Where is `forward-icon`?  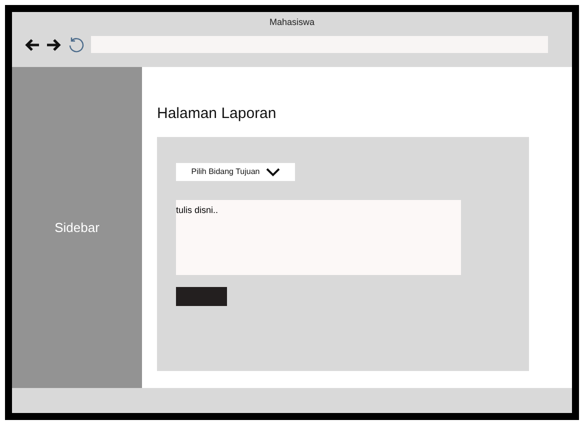 forward-icon is located at coordinates (54, 45).